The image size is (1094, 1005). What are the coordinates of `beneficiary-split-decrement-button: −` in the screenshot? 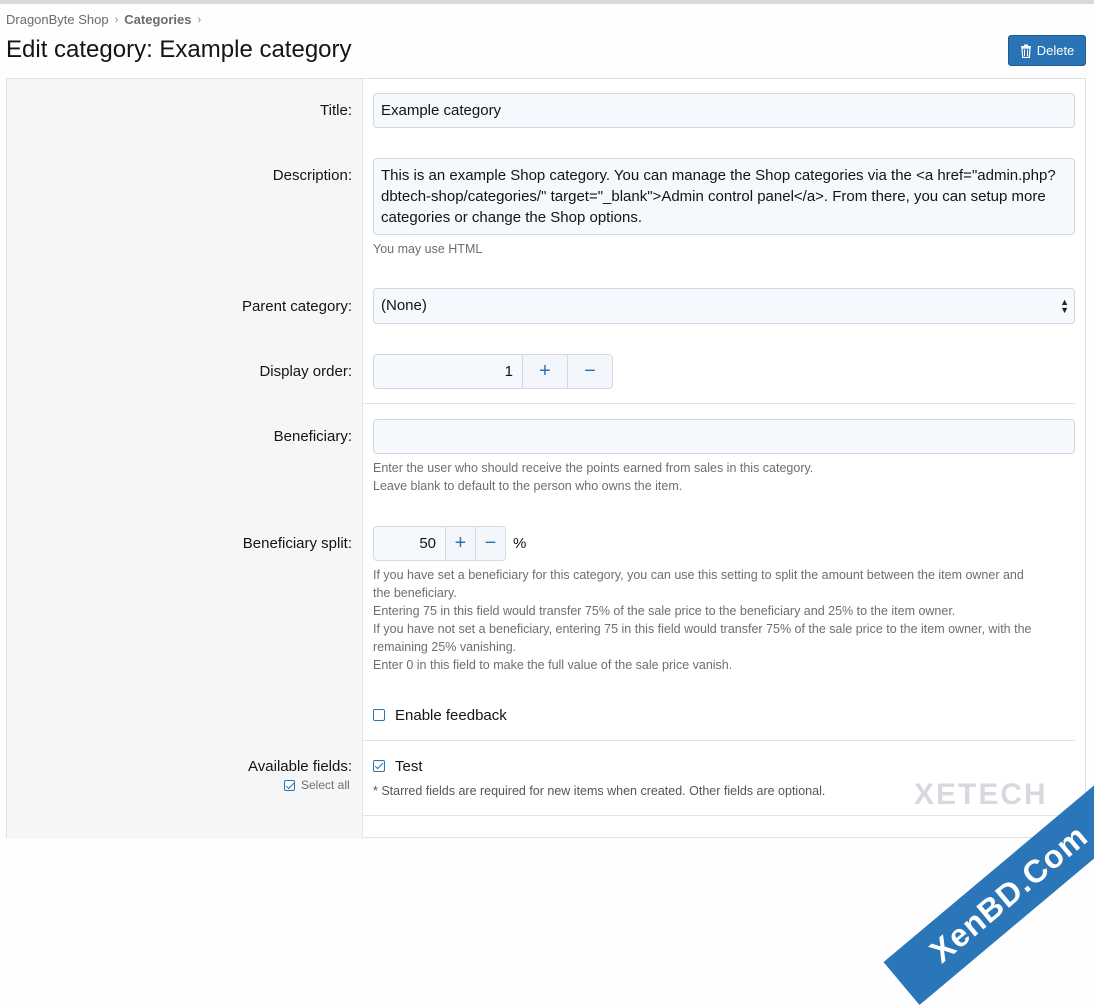 It's located at (490, 543).